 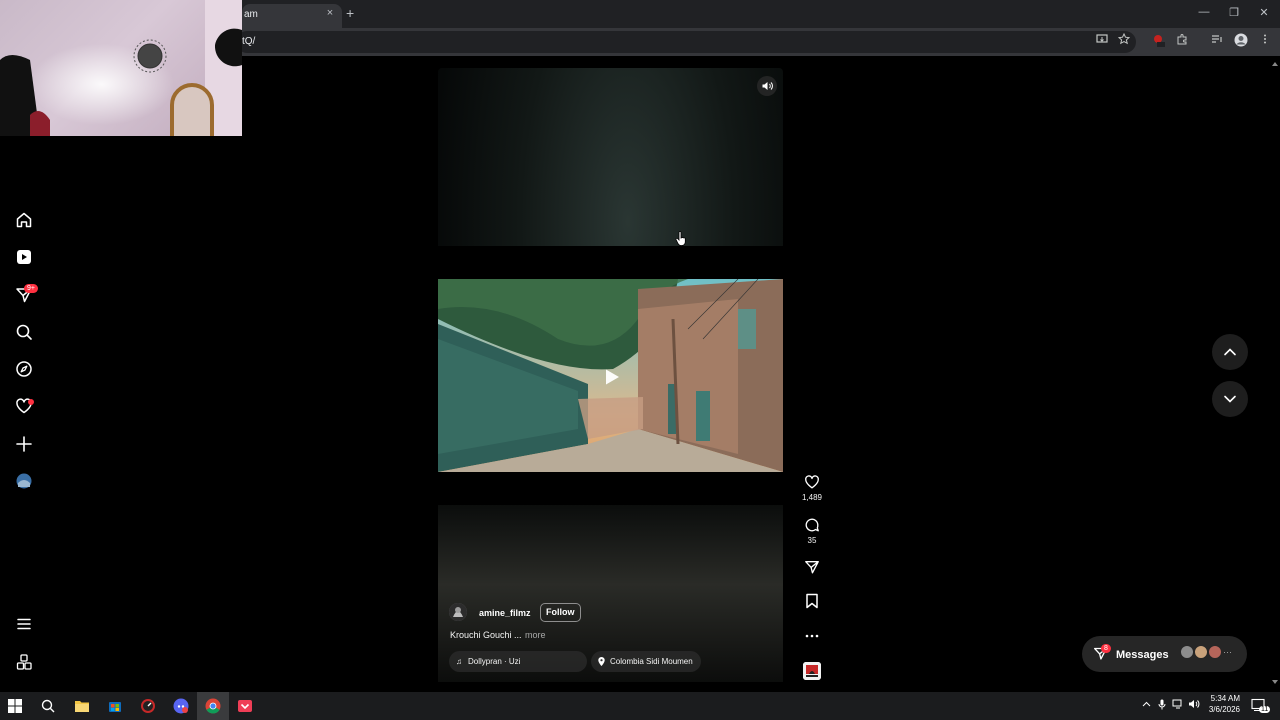 I want to click on username-link: amine_filmz, so click(x=505, y=613).